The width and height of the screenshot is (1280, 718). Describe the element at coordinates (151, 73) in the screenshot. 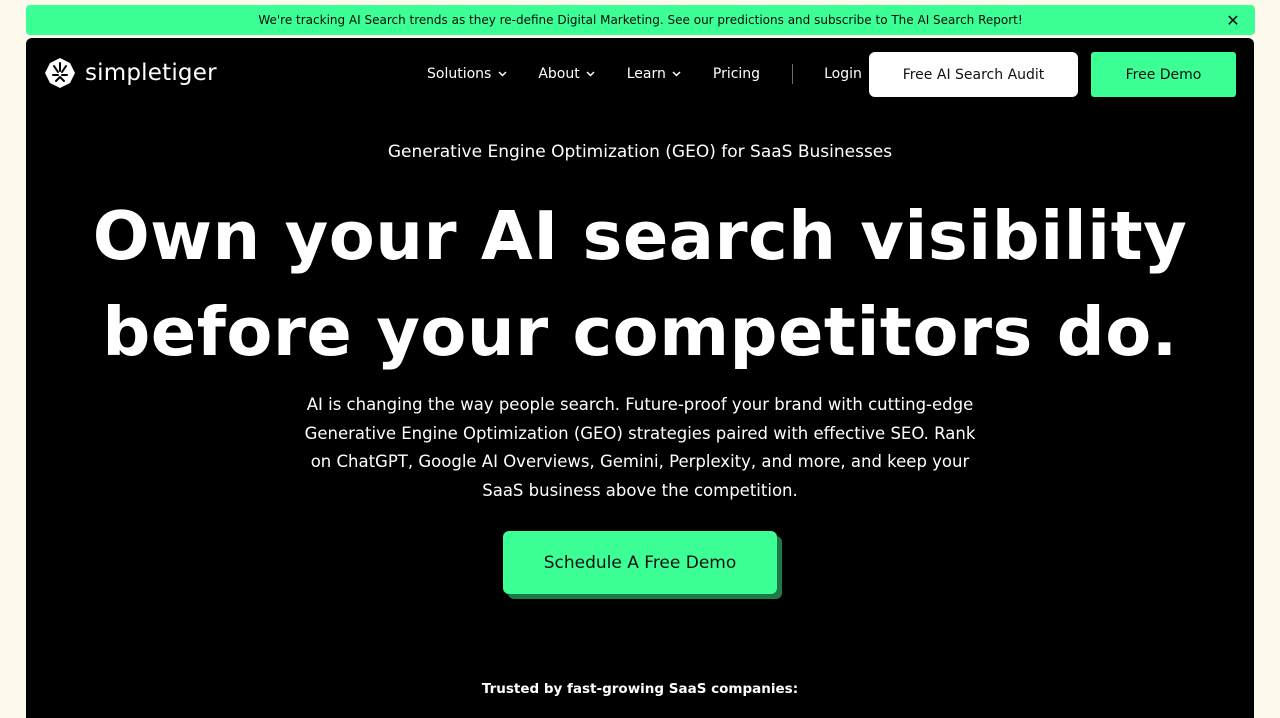

I see `logo-text: simpletiger` at that location.